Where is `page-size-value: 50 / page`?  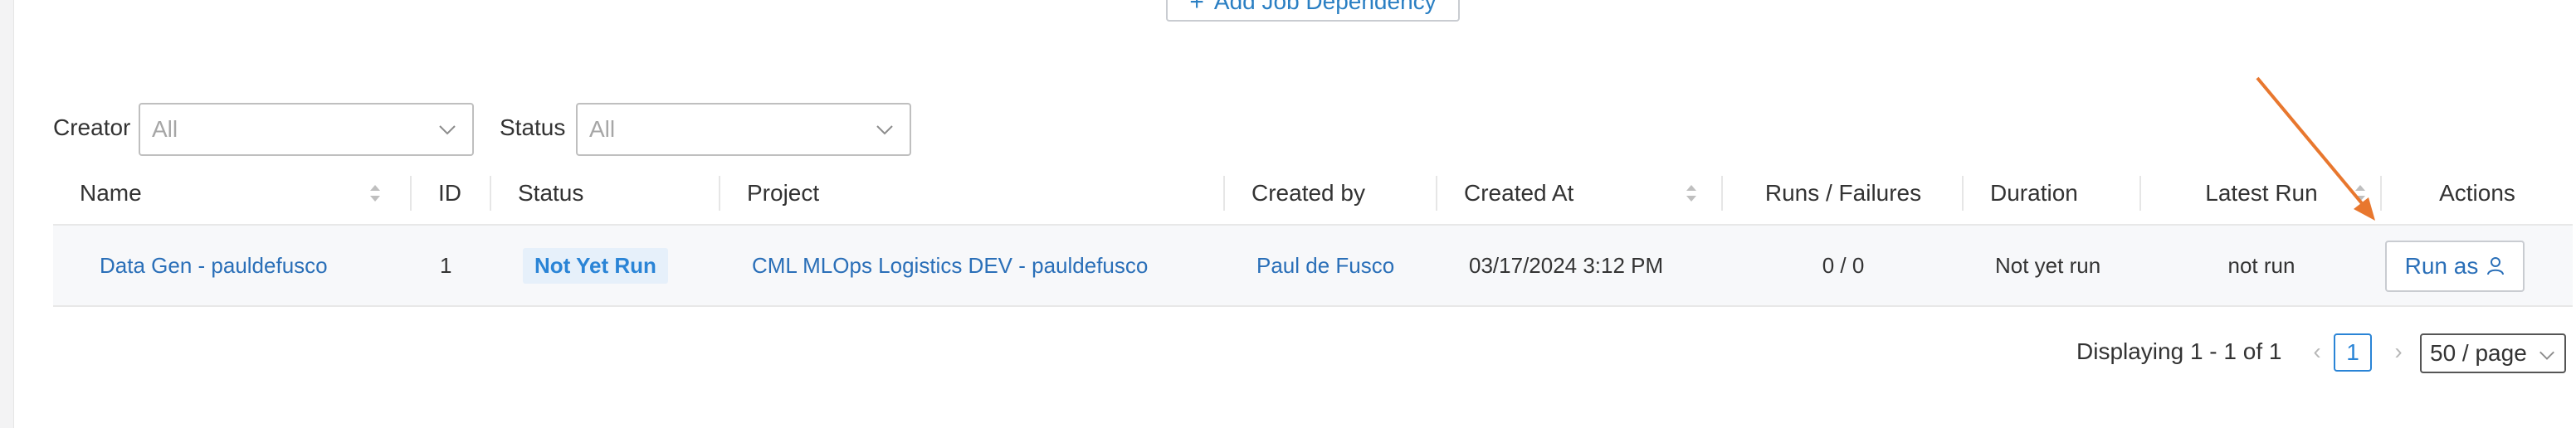 page-size-value: 50 / page is located at coordinates (2478, 353).